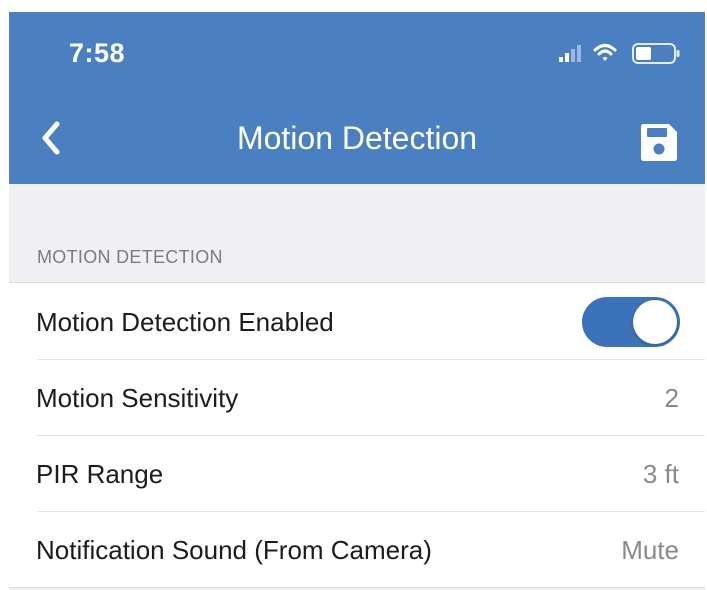 The height and width of the screenshot is (590, 707). Describe the element at coordinates (656, 53) in the screenshot. I see `battery-icon` at that location.